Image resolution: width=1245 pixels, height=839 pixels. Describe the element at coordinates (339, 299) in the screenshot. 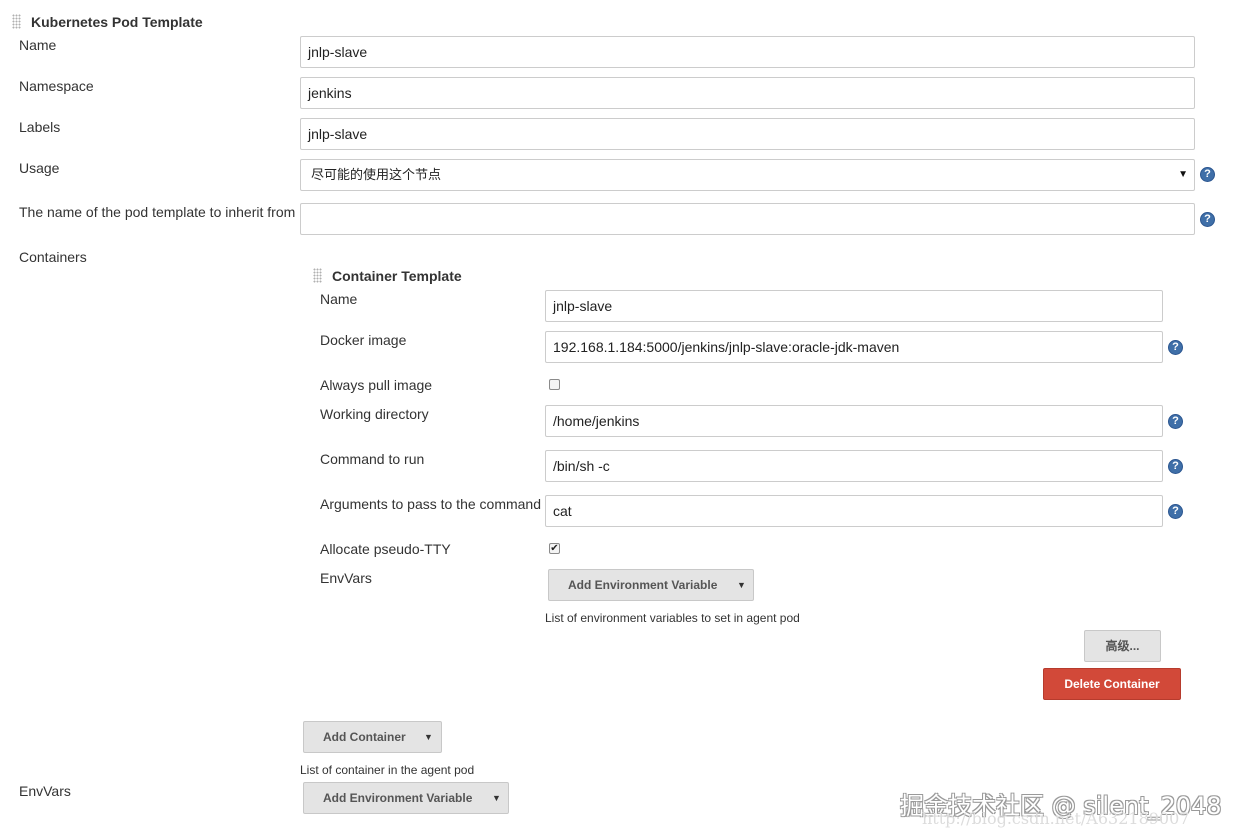

I see `container-name-label: Name` at that location.